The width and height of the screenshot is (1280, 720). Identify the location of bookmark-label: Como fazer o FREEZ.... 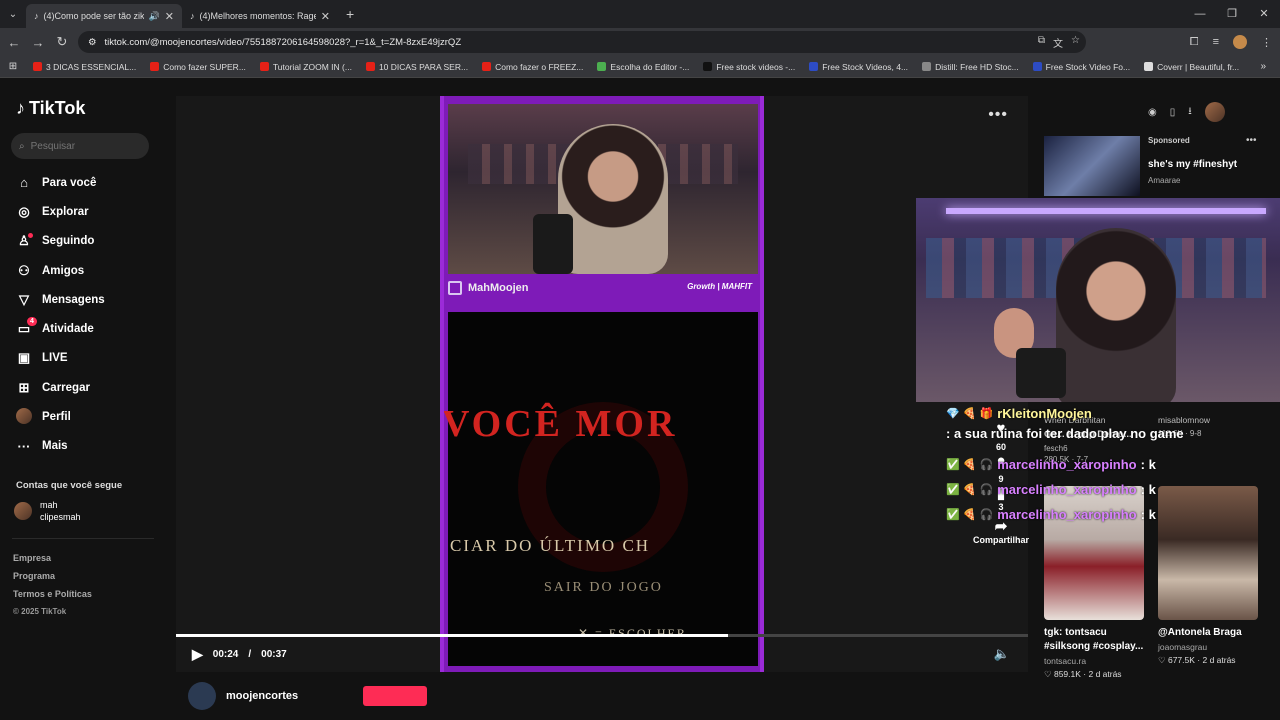
(539, 66).